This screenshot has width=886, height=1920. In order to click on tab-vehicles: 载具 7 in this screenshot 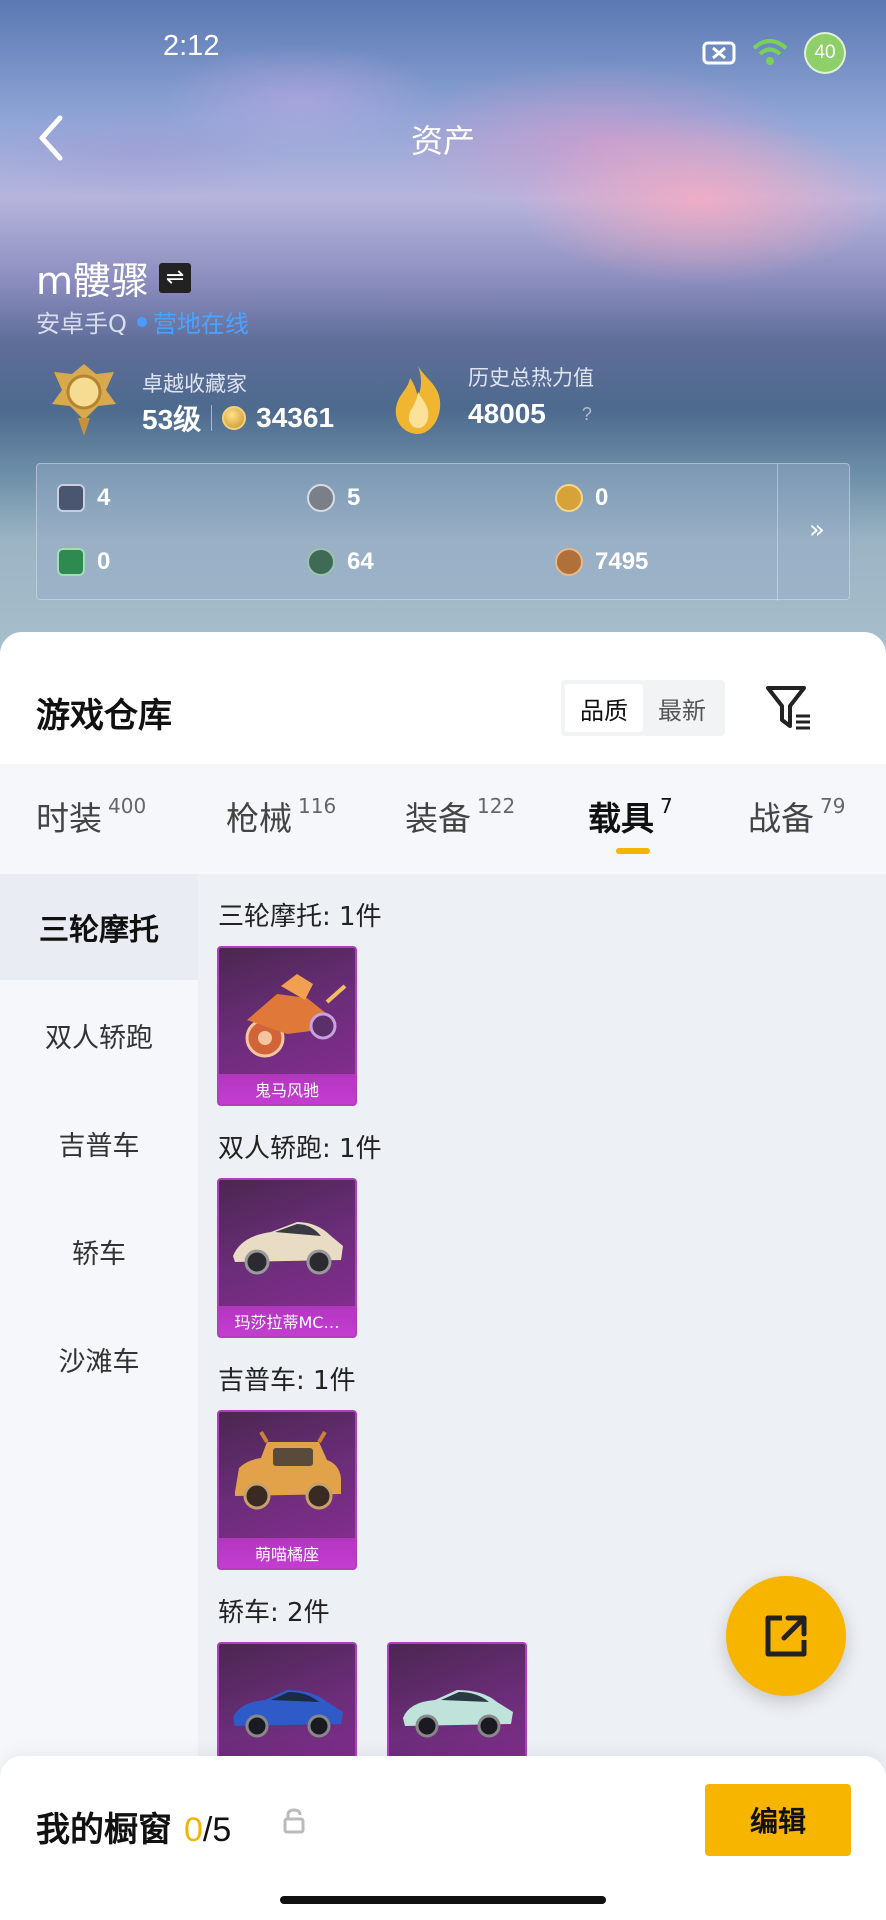, I will do `click(630, 816)`.